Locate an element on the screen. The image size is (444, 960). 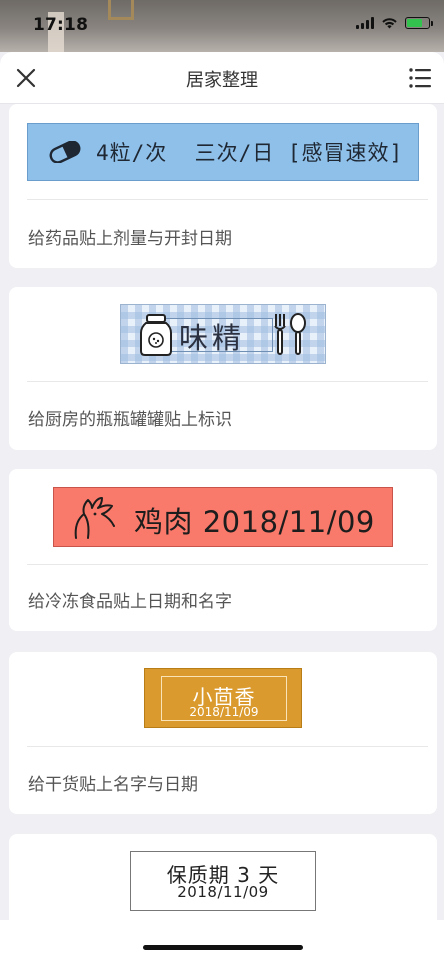
list-item: 保质期 3 天 2018/11/09 is located at coordinates (223, 877).